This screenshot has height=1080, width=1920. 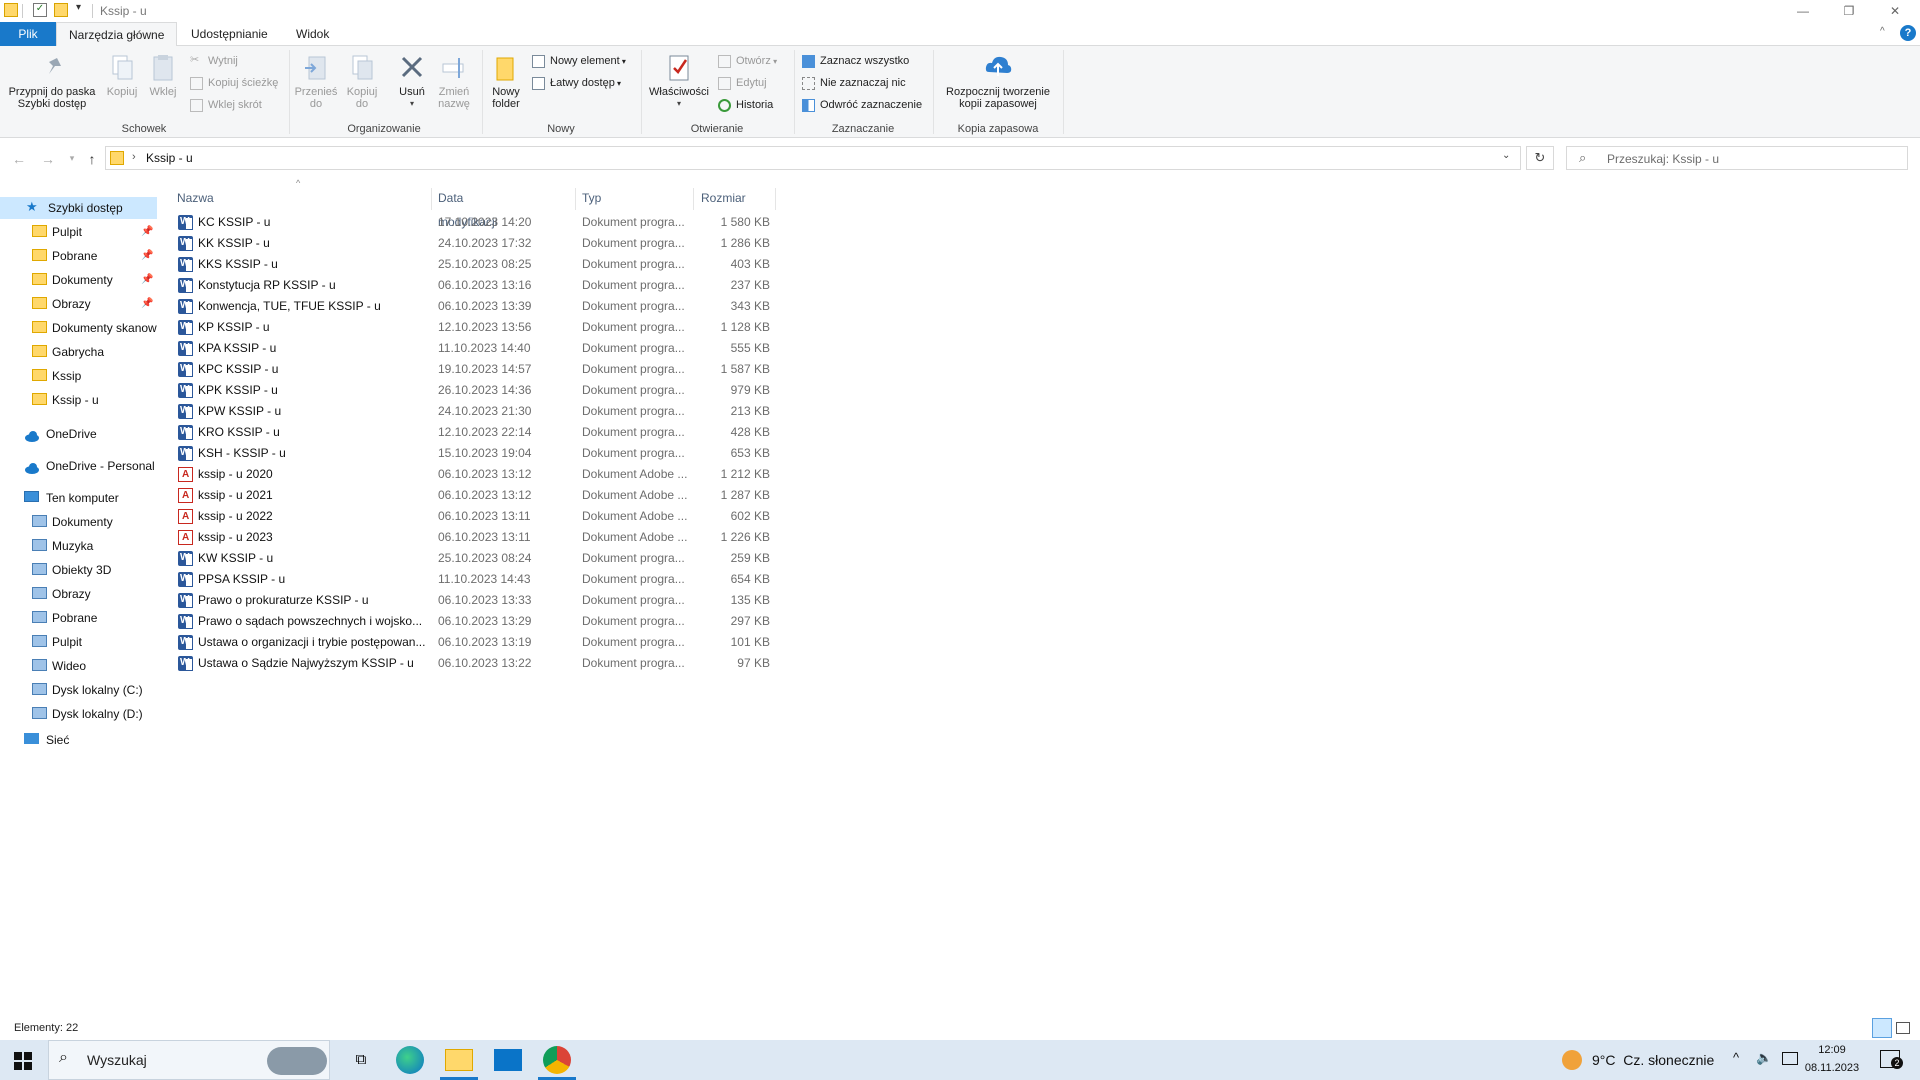 What do you see at coordinates (575, 83) in the screenshot?
I see `easy-access-button: Łatwy dostęp ▾` at bounding box center [575, 83].